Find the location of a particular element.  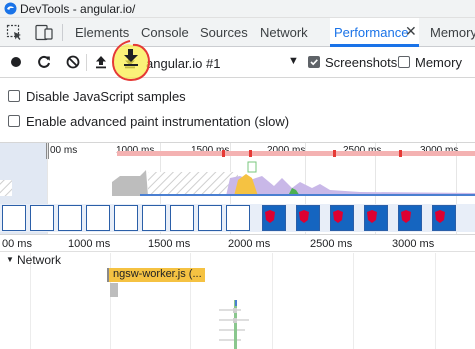

clear-icon is located at coordinates (73, 62).